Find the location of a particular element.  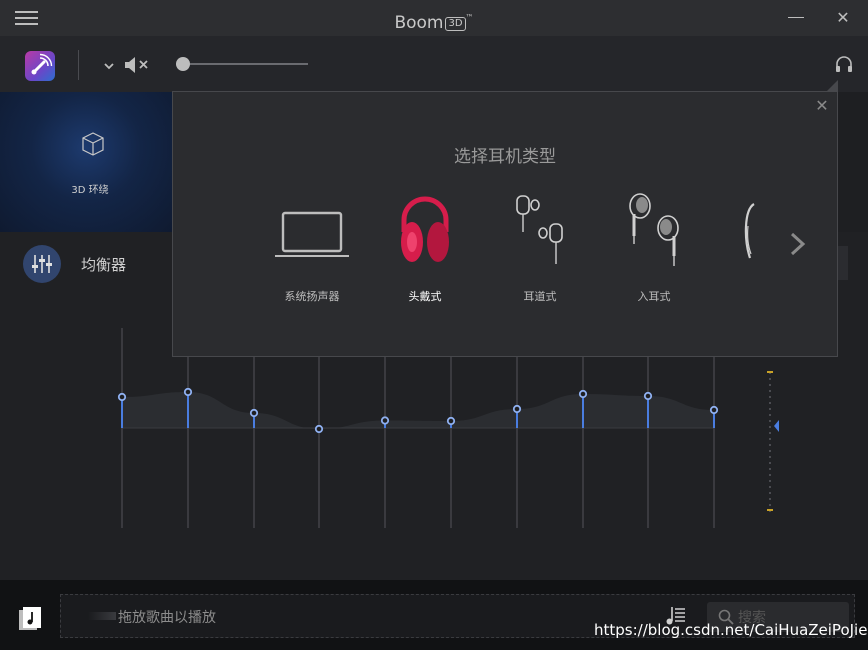

drop-hint: 拖放歌曲以播放 is located at coordinates (167, 618).